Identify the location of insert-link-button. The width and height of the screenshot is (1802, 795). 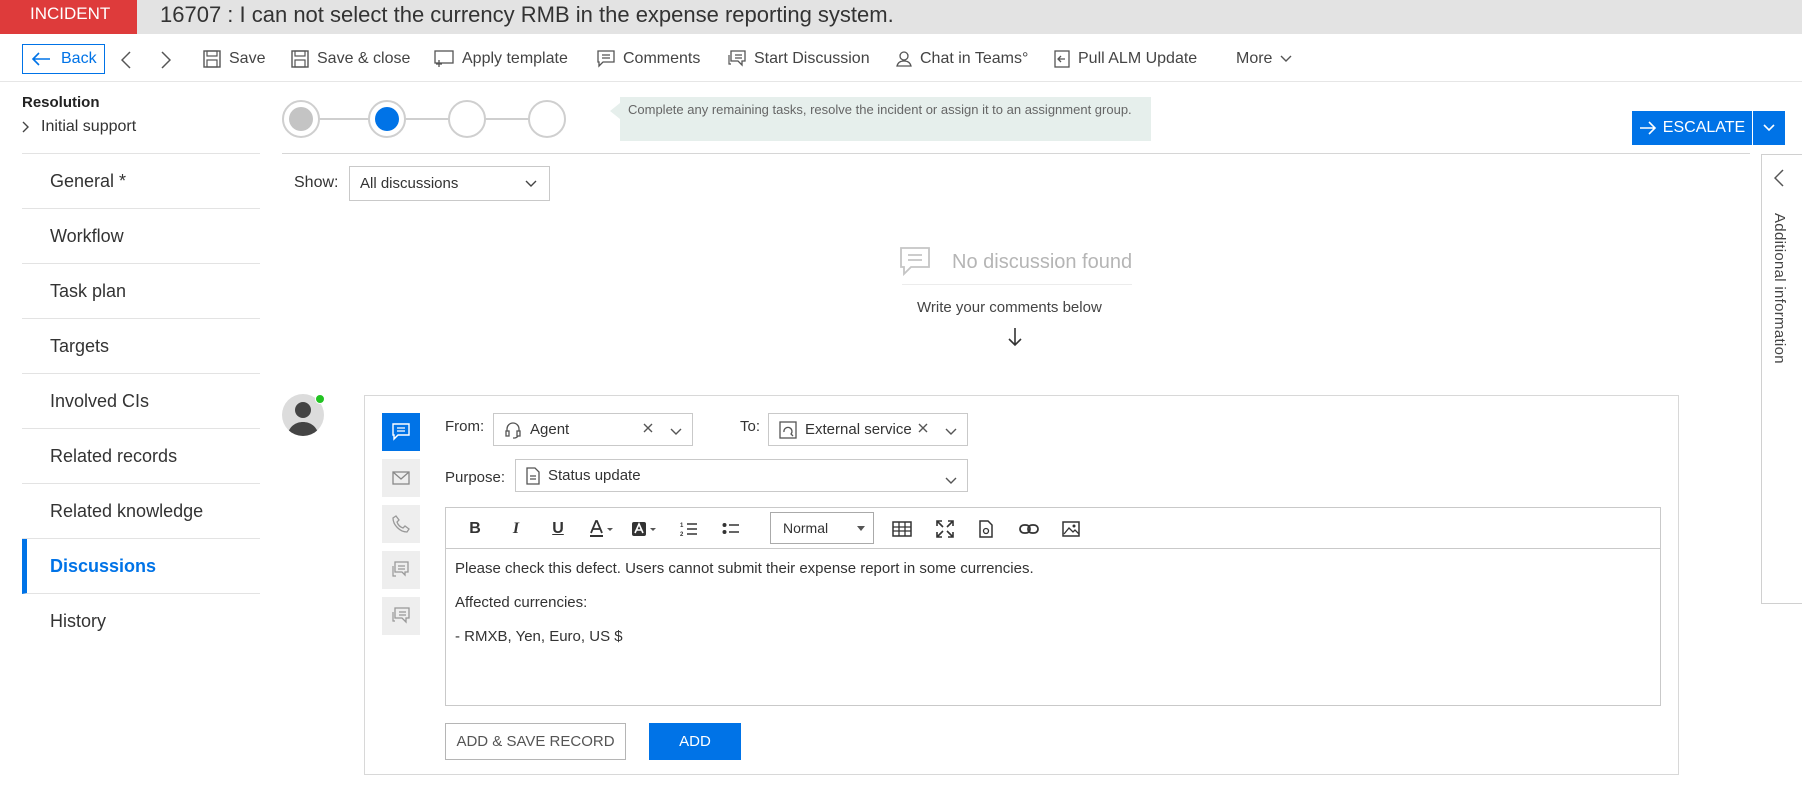
(1029, 529).